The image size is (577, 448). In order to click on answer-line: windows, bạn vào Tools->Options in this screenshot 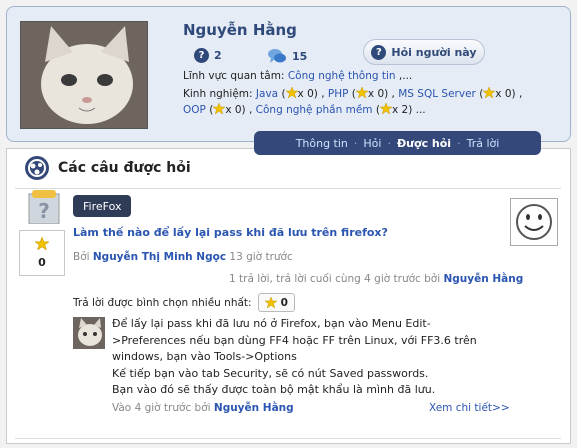, I will do `click(204, 356)`.